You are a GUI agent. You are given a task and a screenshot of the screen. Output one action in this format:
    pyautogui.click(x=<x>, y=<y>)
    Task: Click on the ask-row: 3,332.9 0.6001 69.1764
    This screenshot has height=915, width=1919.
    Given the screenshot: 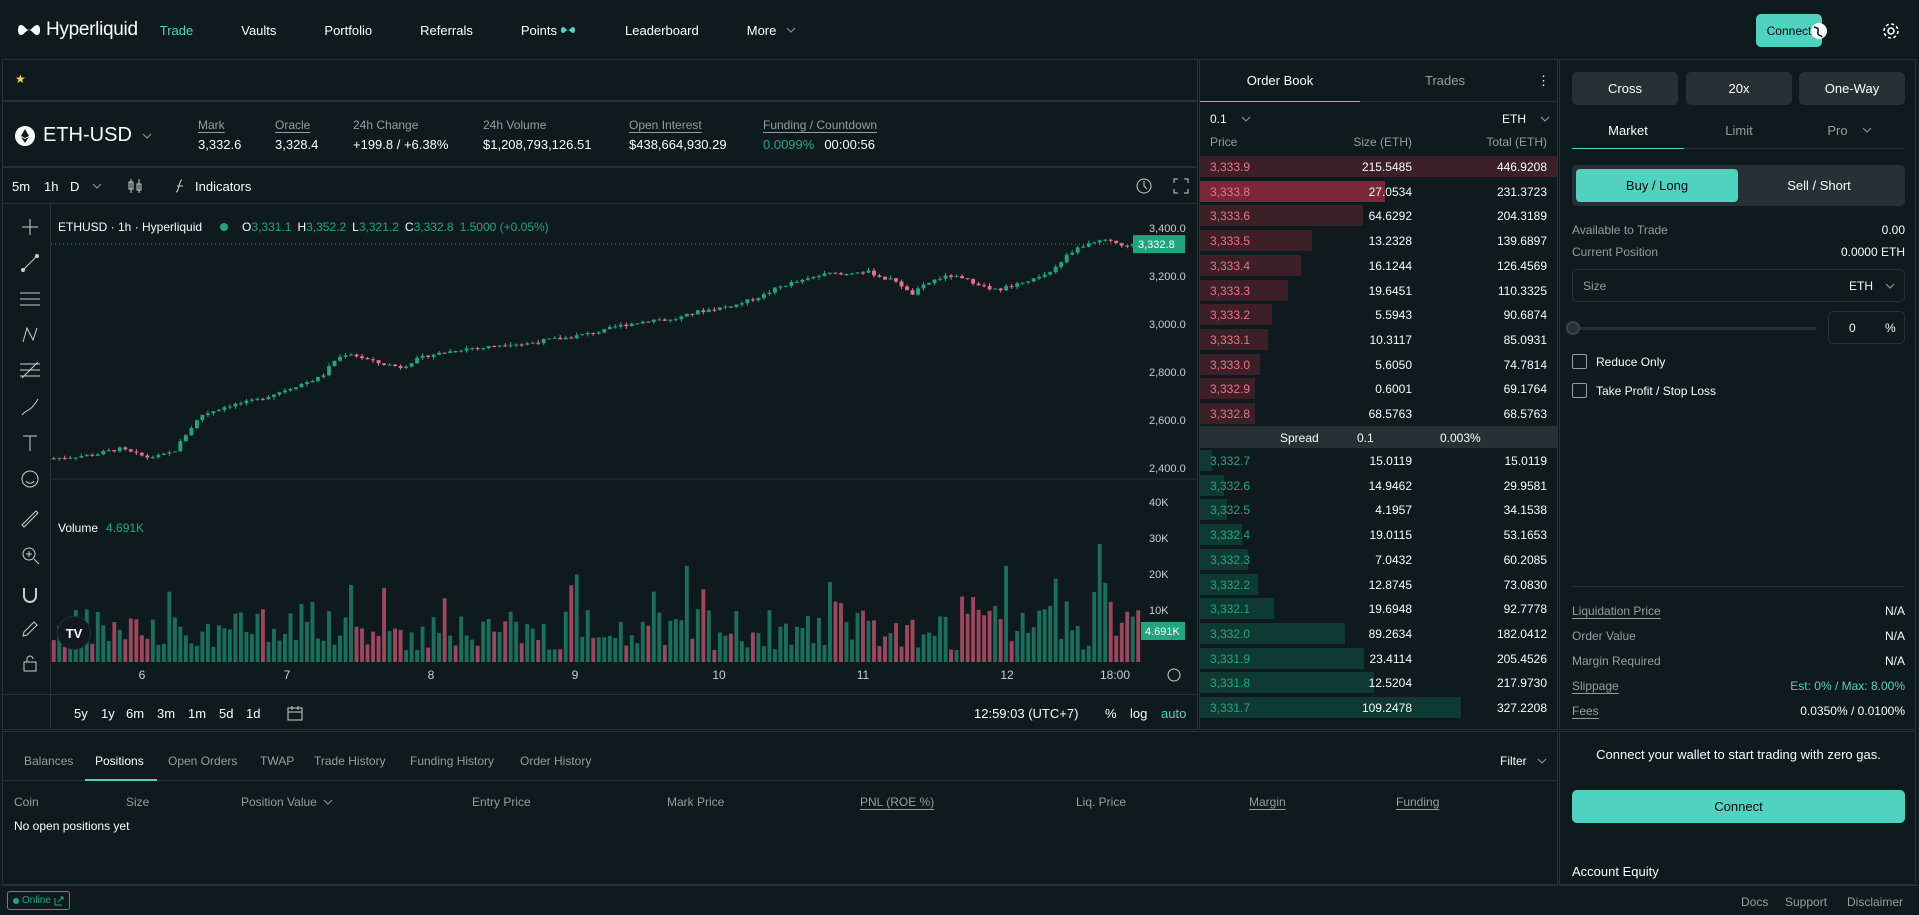 What is the action you would take?
    pyautogui.click(x=1378, y=388)
    